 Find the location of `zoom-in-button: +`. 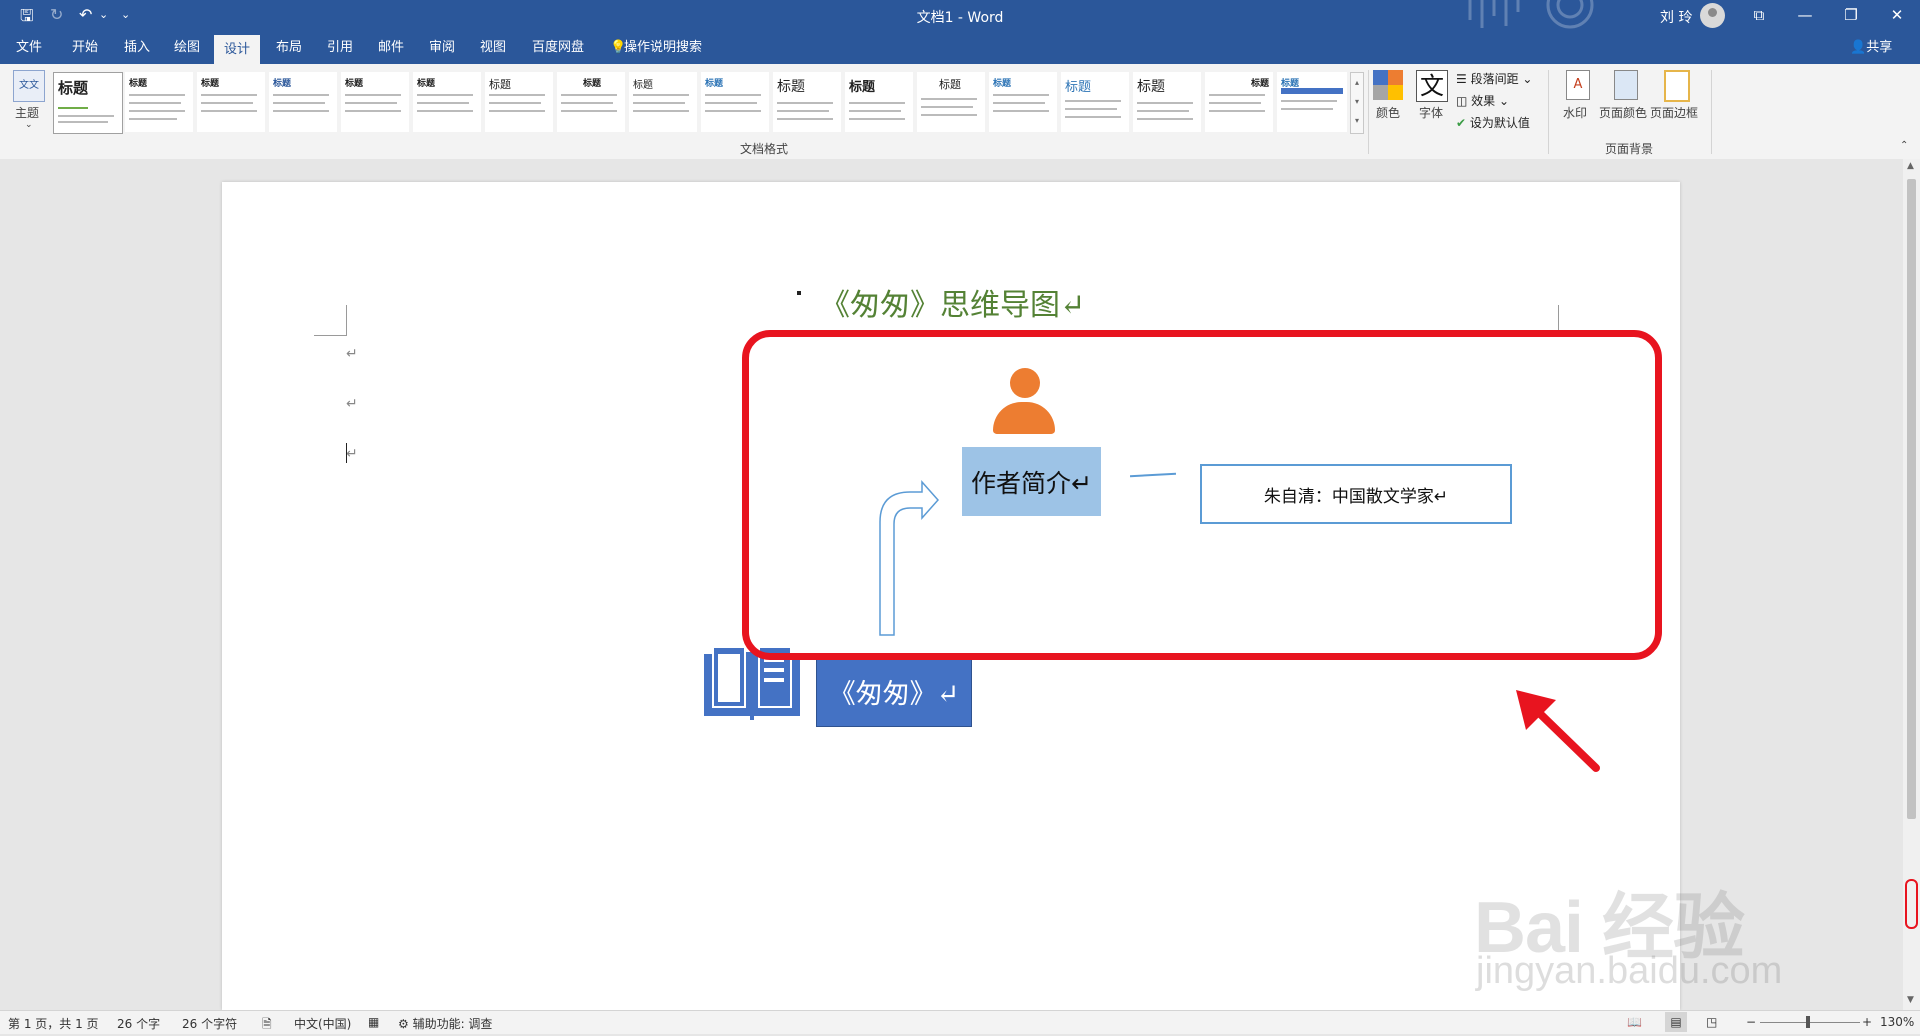

zoom-in-button: + is located at coordinates (1867, 1022).